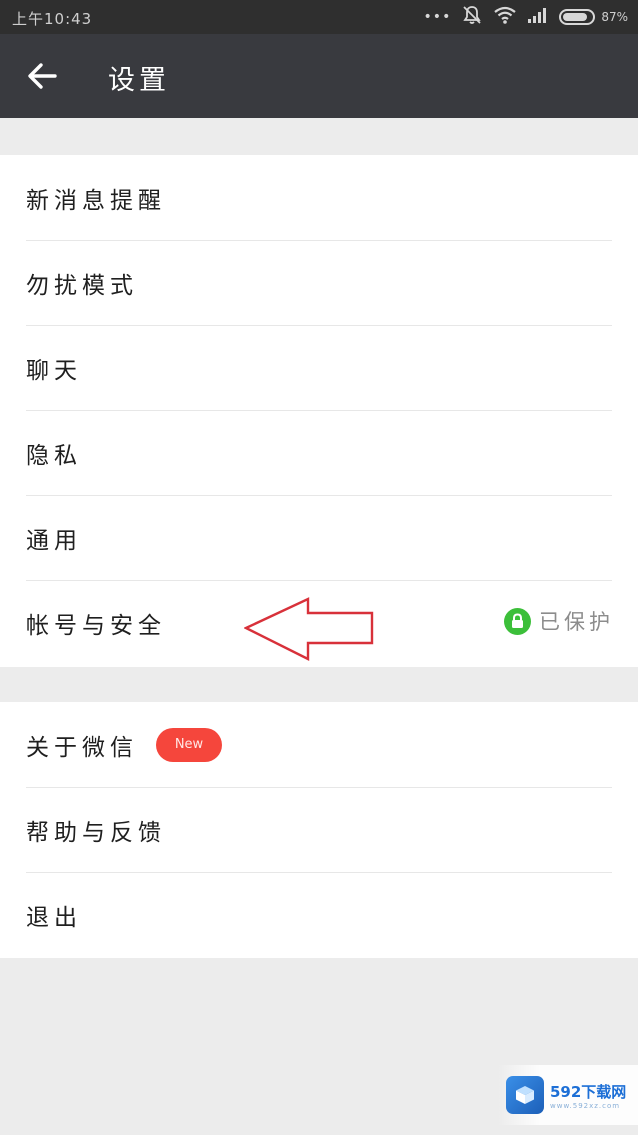 This screenshot has height=1135, width=638. What do you see at coordinates (319, 914) in the screenshot?
I see `settings-item-logout: 退出` at bounding box center [319, 914].